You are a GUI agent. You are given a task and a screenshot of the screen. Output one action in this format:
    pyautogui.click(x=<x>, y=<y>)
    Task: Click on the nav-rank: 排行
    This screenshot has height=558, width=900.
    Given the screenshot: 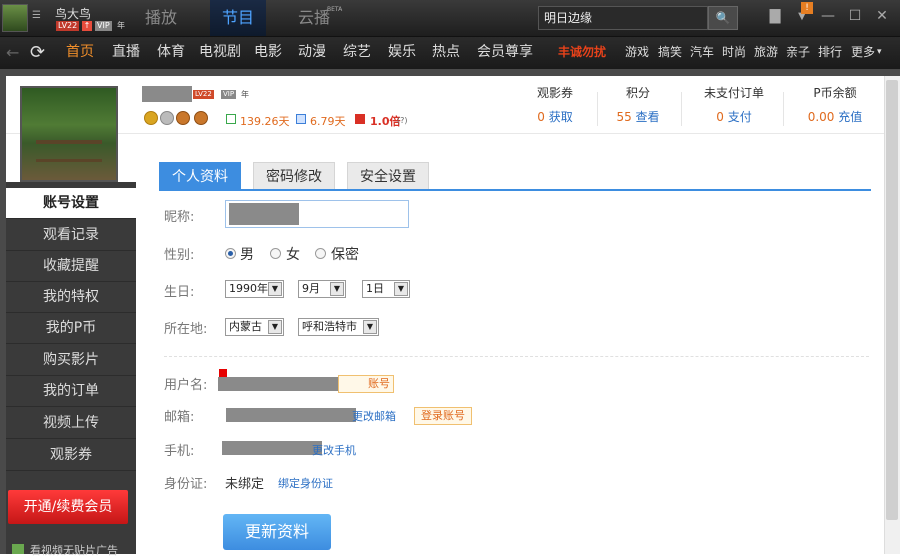 What is the action you would take?
    pyautogui.click(x=830, y=52)
    